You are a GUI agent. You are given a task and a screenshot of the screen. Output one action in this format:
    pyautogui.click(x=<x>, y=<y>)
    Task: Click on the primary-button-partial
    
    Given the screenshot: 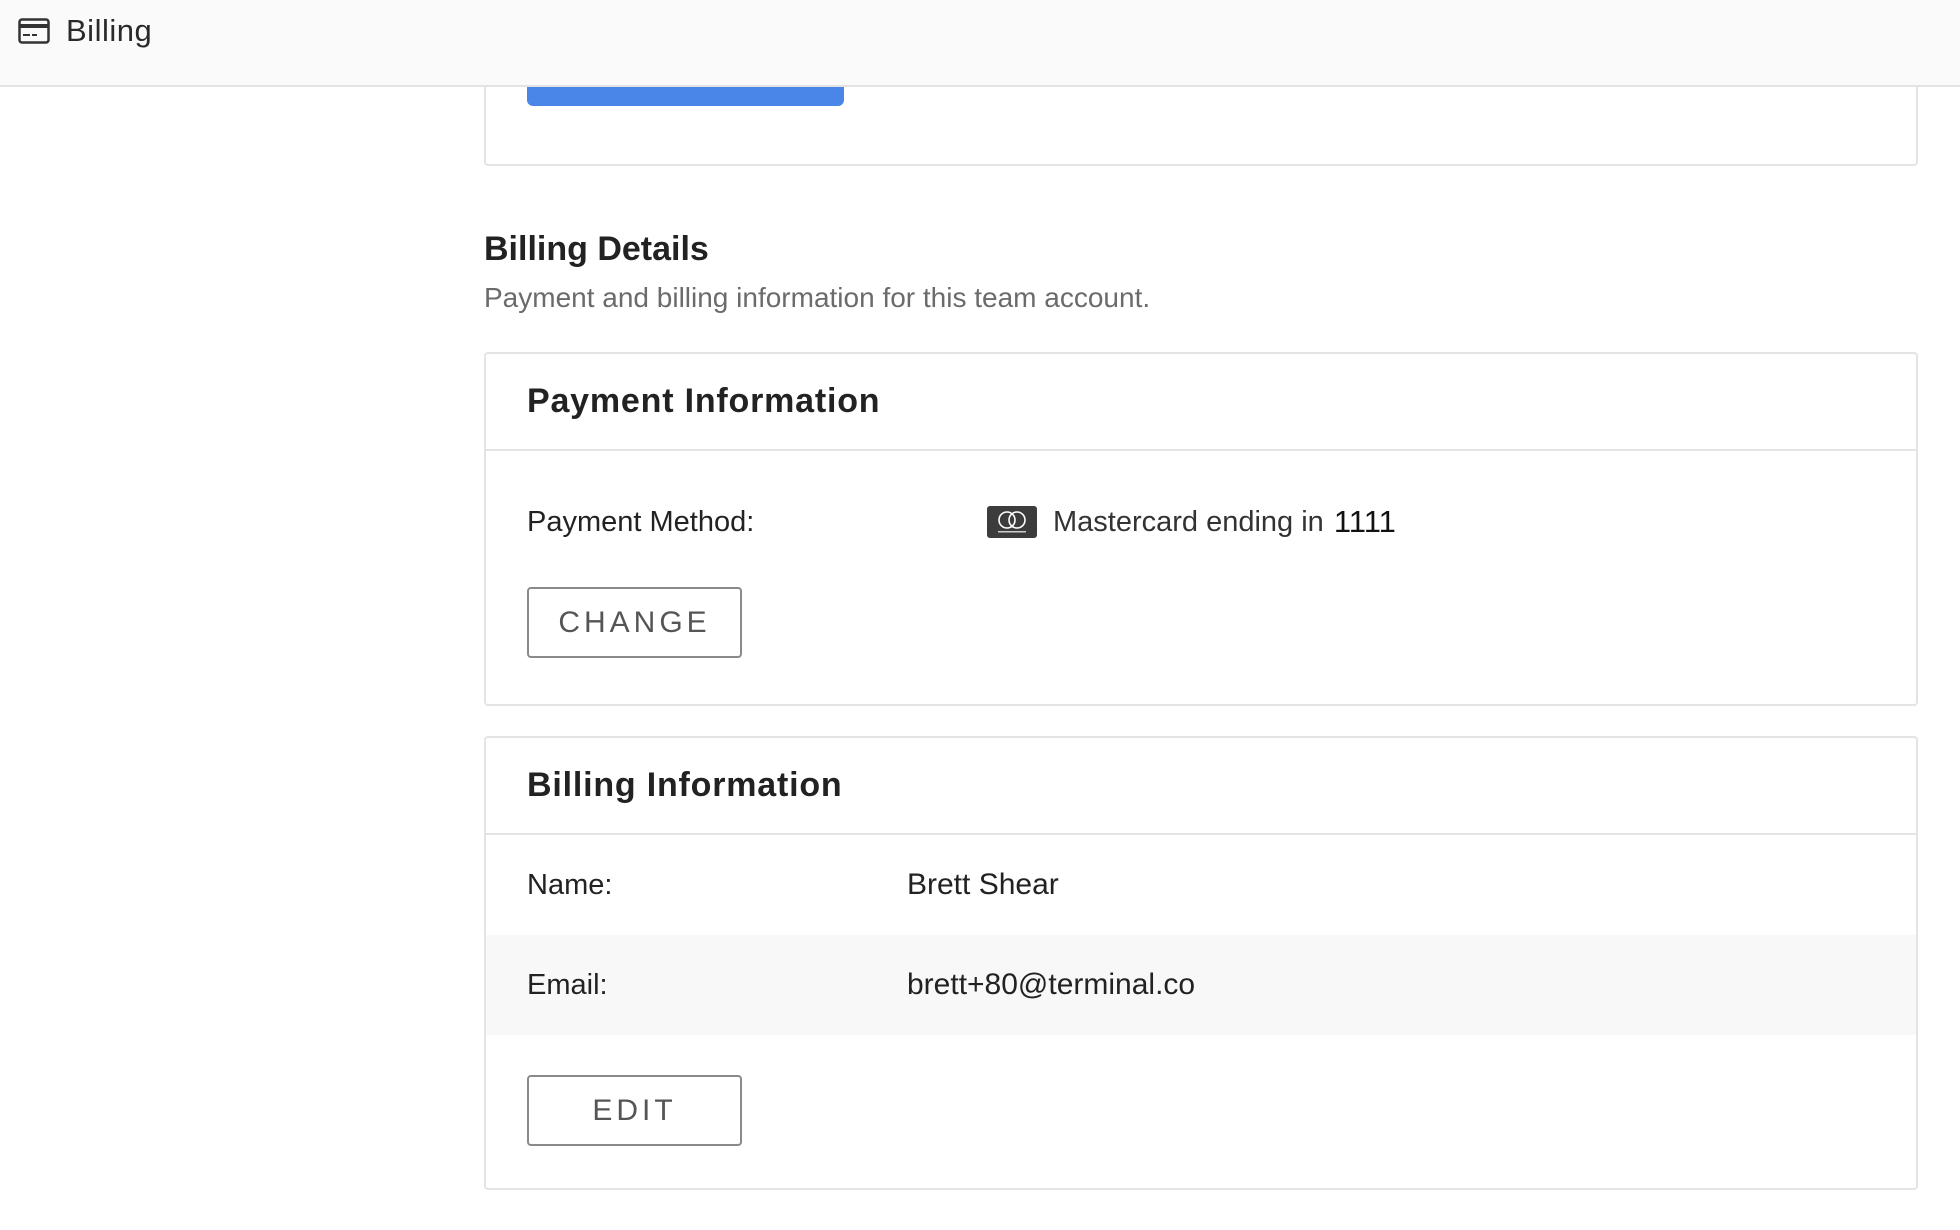 What is the action you would take?
    pyautogui.click(x=685, y=95)
    